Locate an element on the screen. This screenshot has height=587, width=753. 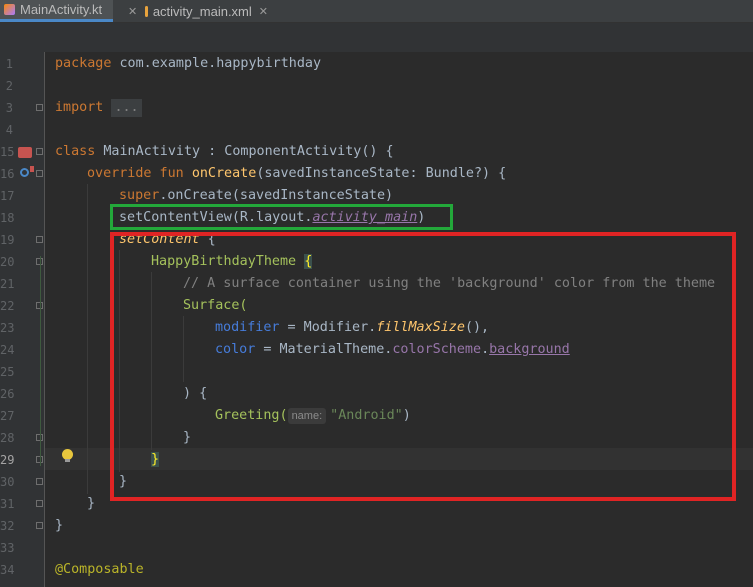
tab-mainactivity-kt: MainActivity.kt is located at coordinates (56, 11).